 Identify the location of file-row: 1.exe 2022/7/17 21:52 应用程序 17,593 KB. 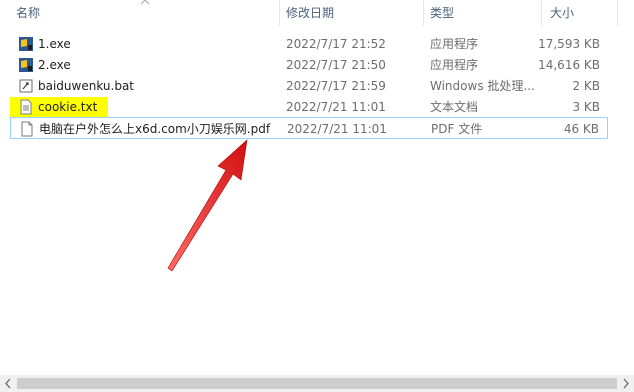
(309, 44).